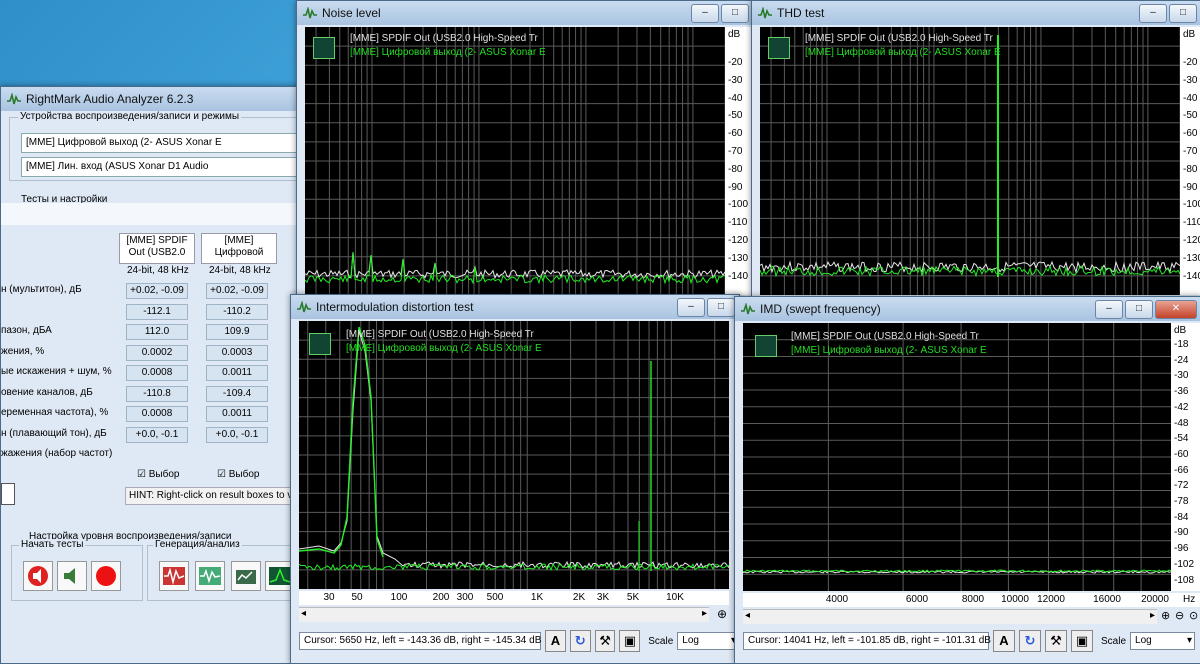  Describe the element at coordinates (246, 576) in the screenshot. I see `folder-button` at that location.